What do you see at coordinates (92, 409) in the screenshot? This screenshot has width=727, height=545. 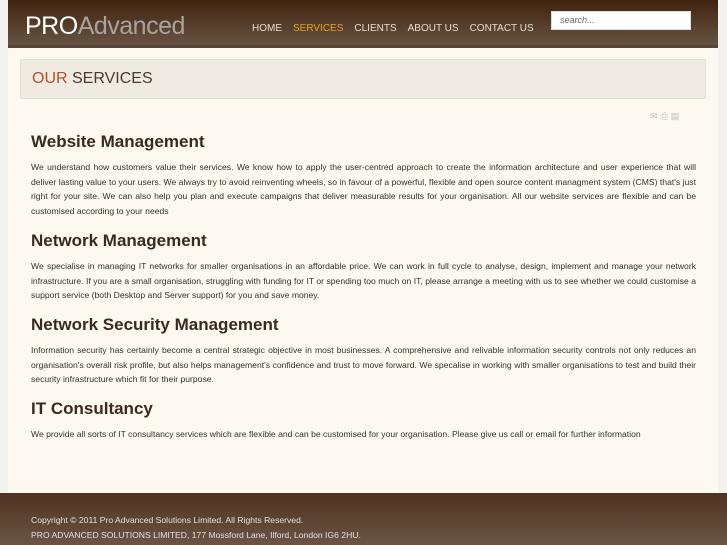 I see `section-heading: IT Consultancy` at bounding box center [92, 409].